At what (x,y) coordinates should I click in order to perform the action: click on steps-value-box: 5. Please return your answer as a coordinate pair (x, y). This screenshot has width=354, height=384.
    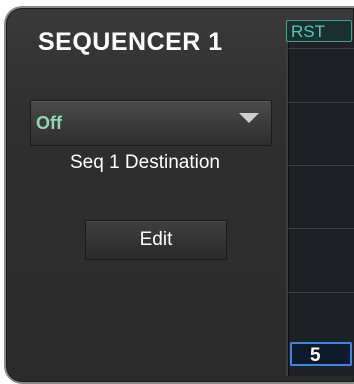
    Looking at the image, I should click on (321, 354).